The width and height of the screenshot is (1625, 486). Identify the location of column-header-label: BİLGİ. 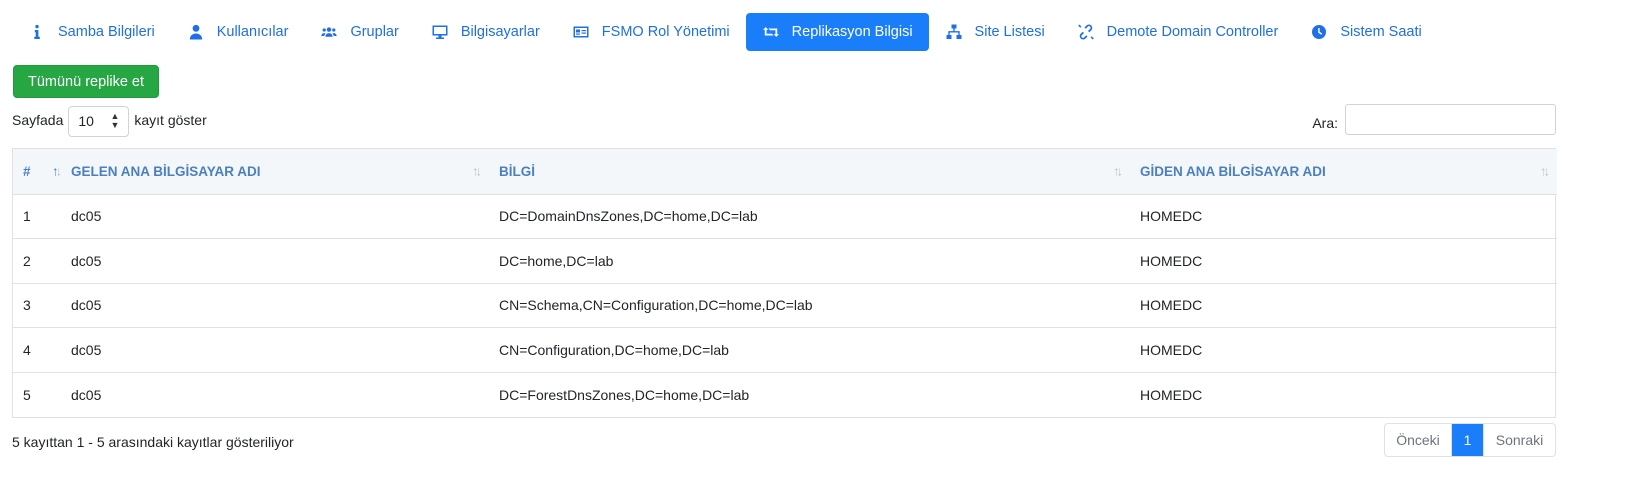
(517, 171).